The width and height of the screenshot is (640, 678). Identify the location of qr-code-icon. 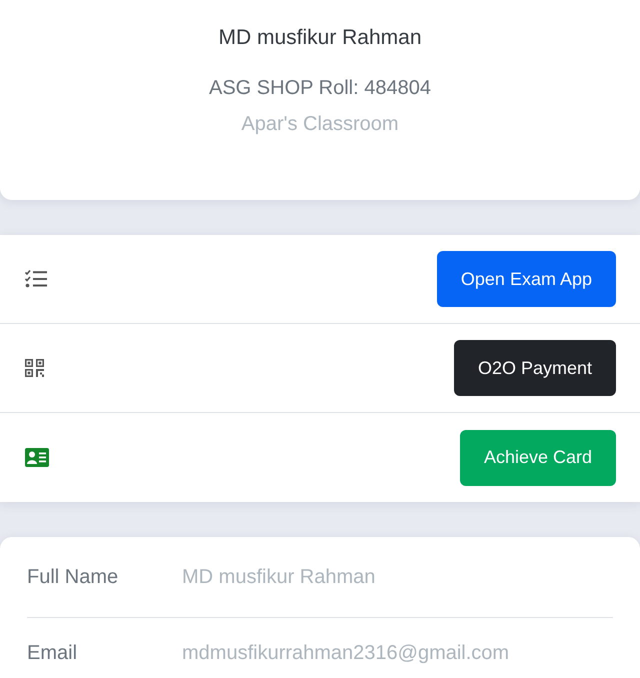
(34, 368).